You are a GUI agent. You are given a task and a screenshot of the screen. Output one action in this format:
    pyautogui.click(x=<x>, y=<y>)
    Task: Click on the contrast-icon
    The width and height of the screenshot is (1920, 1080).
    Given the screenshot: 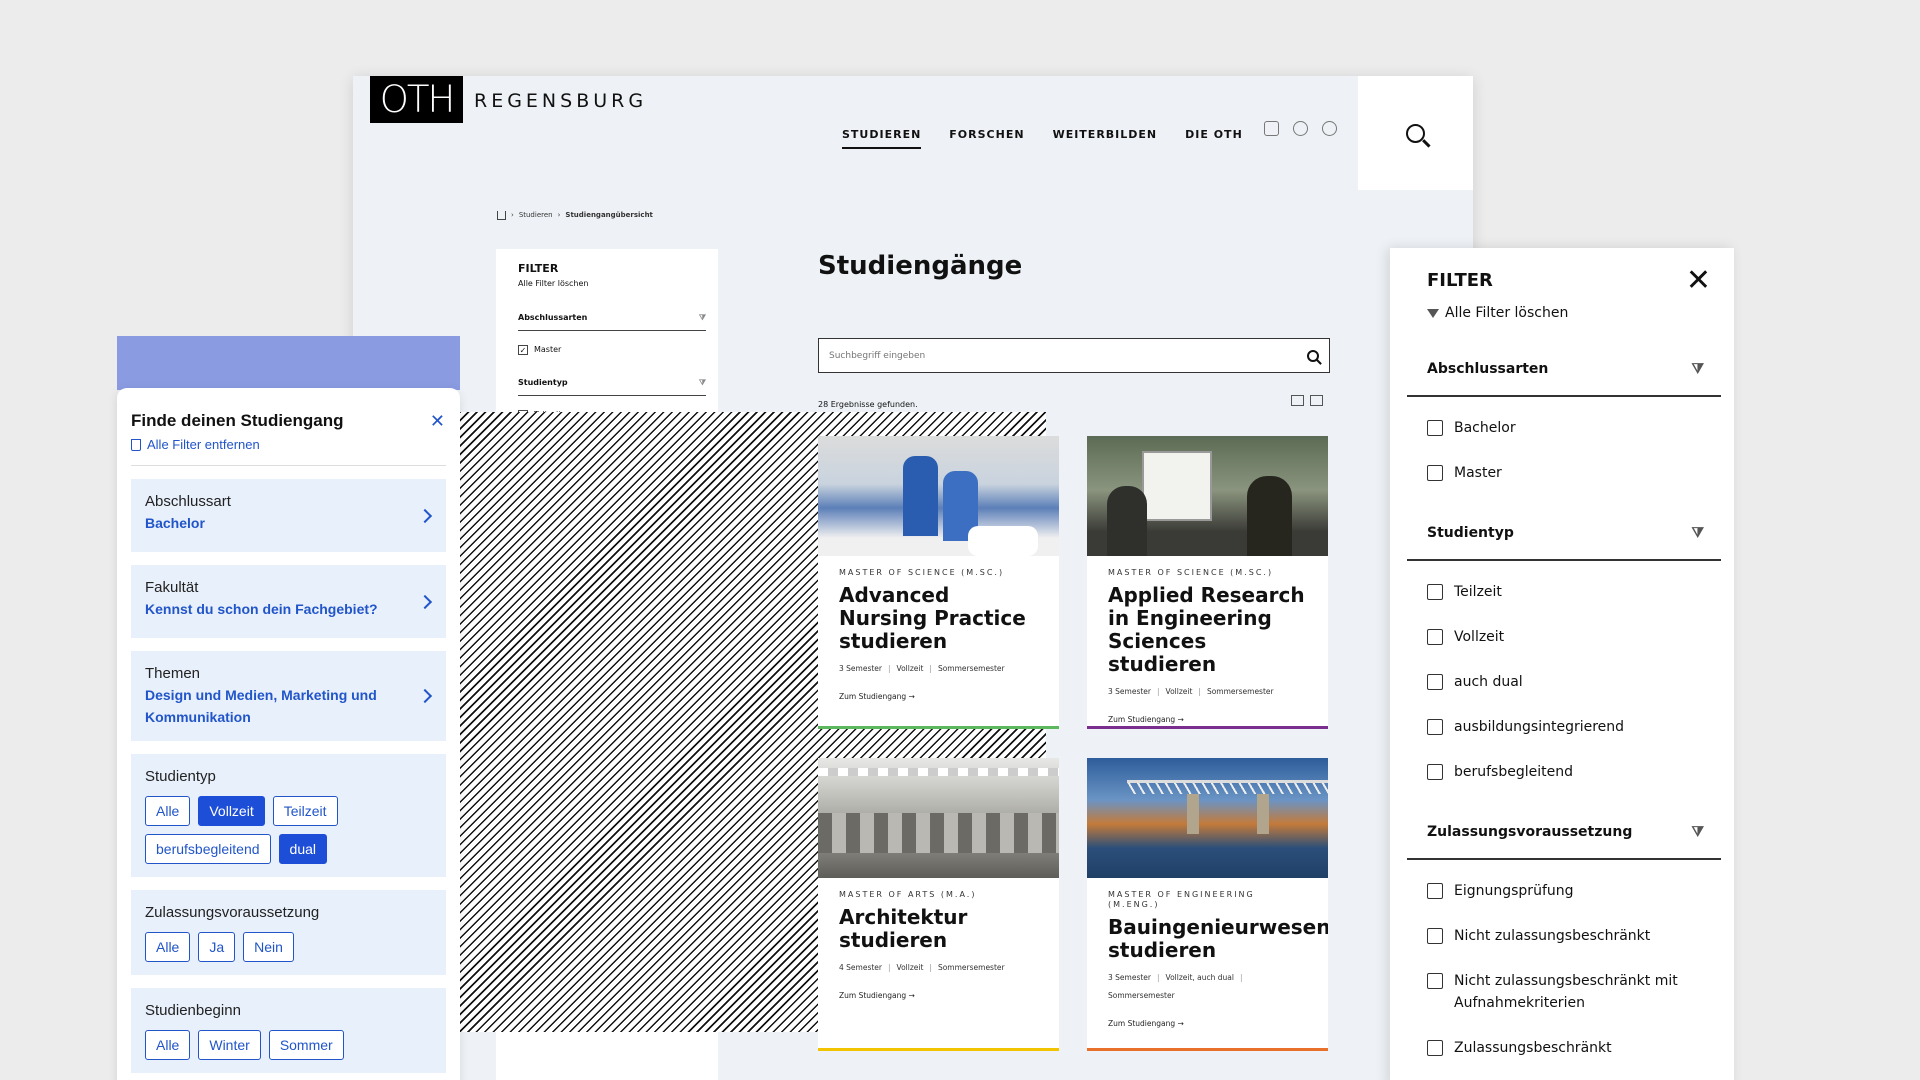 What is the action you would take?
    pyautogui.click(x=1300, y=128)
    